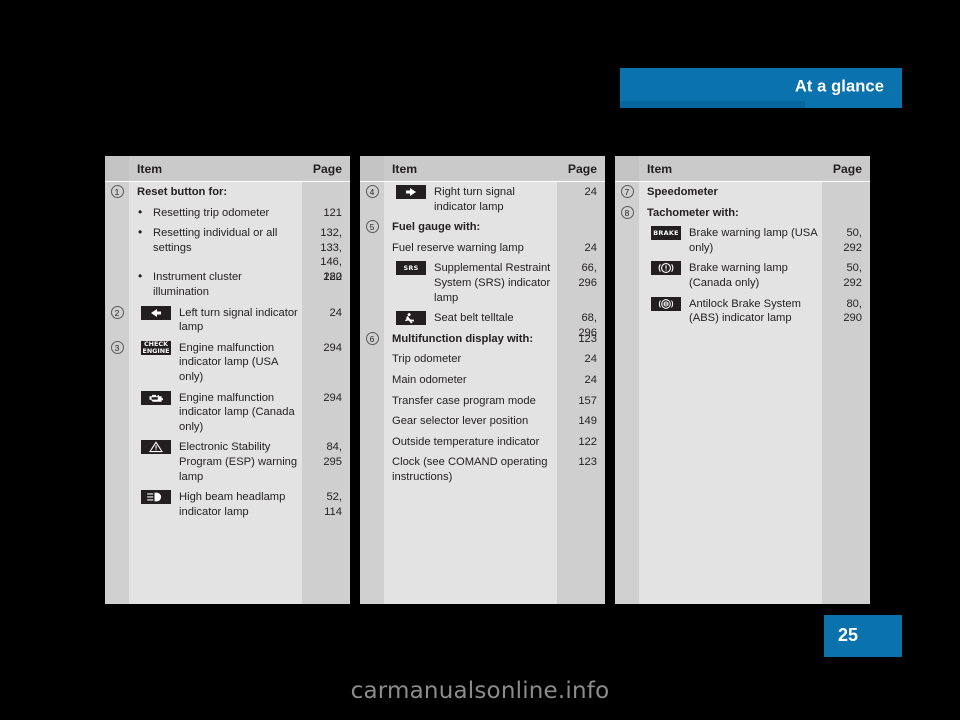 The image size is (960, 720). I want to click on row-page-ref: 294, so click(332, 397).